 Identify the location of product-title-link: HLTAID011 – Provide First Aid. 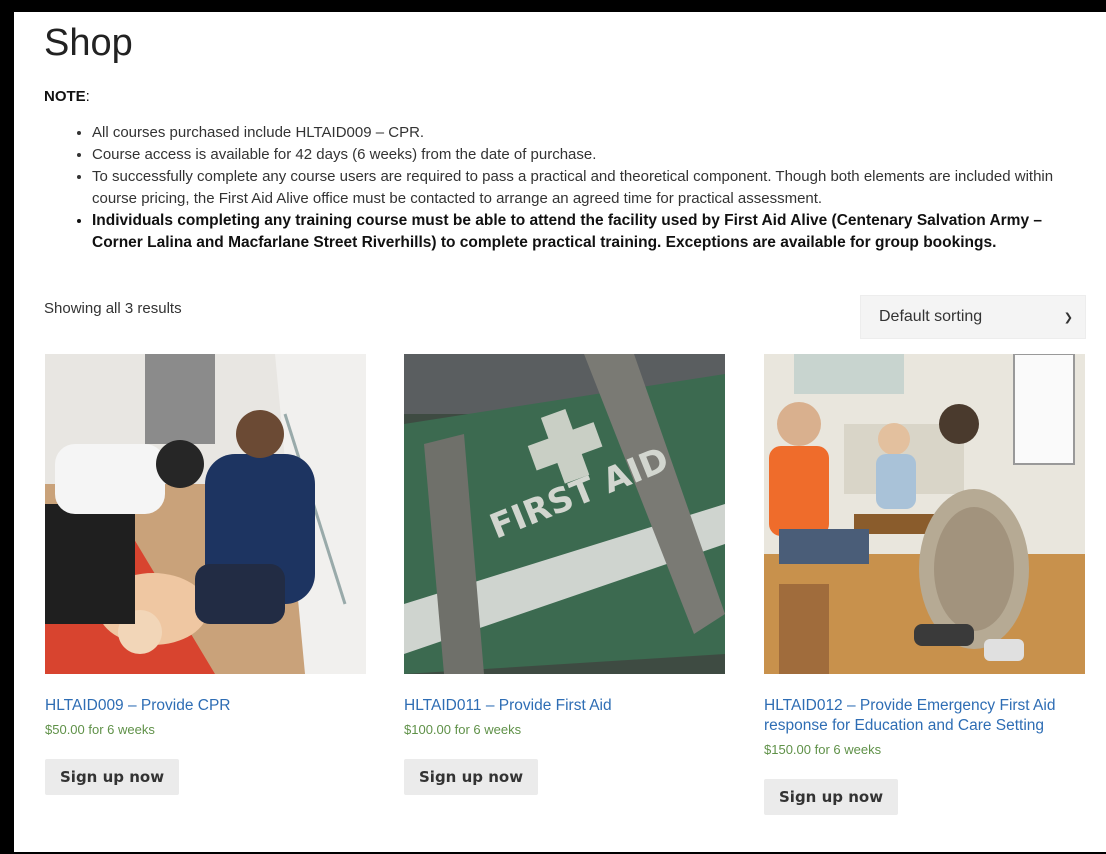
(564, 706).